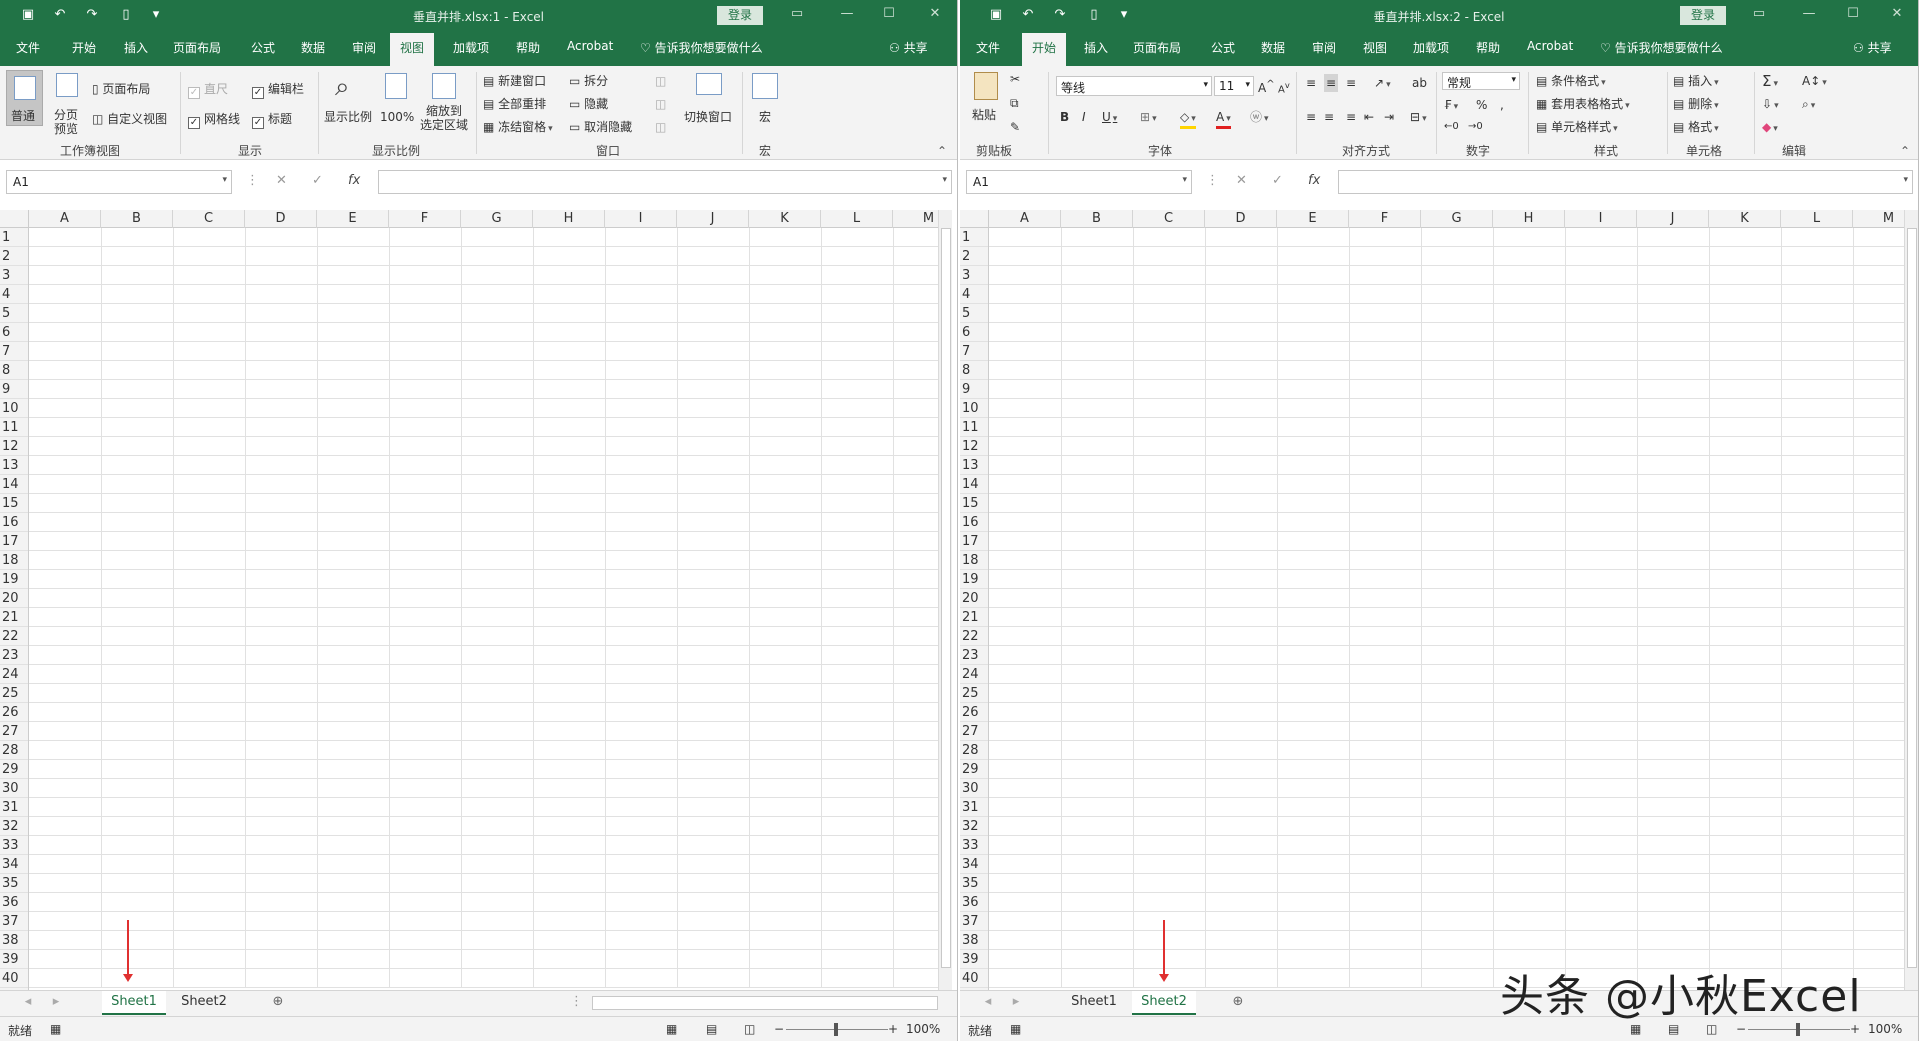  I want to click on accounting-icon: ₣ ▾, so click(1451, 106).